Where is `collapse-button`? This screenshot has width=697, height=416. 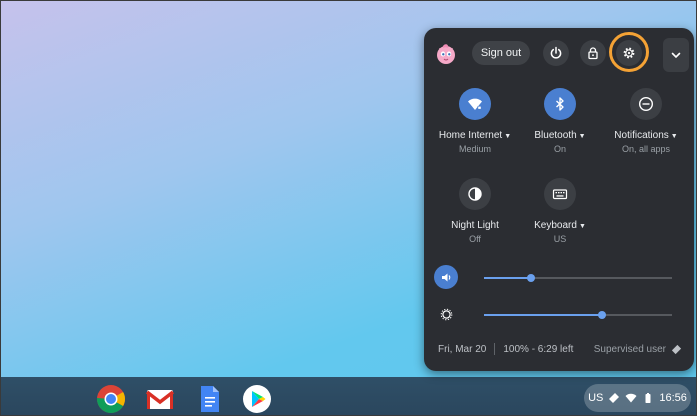 collapse-button is located at coordinates (676, 55).